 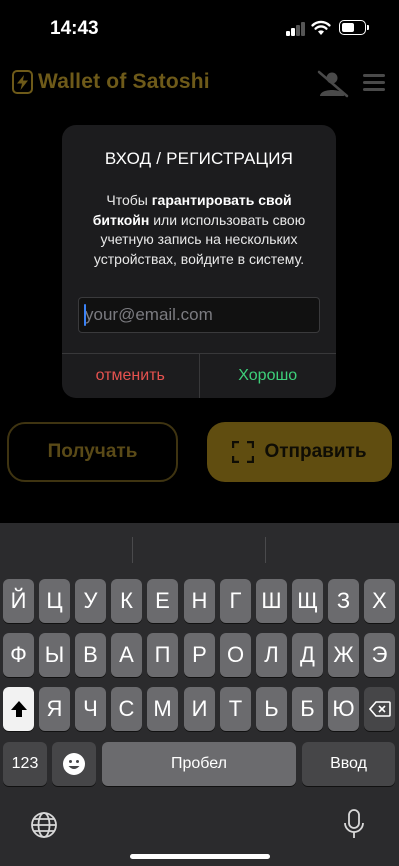 I want to click on receive-button: Получать, so click(x=92, y=452).